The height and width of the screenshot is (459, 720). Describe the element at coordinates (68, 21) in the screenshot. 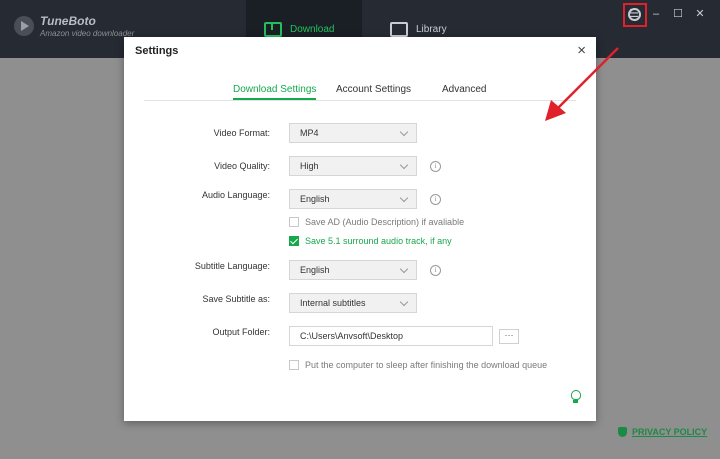

I see `app-name: TuneBoto` at that location.